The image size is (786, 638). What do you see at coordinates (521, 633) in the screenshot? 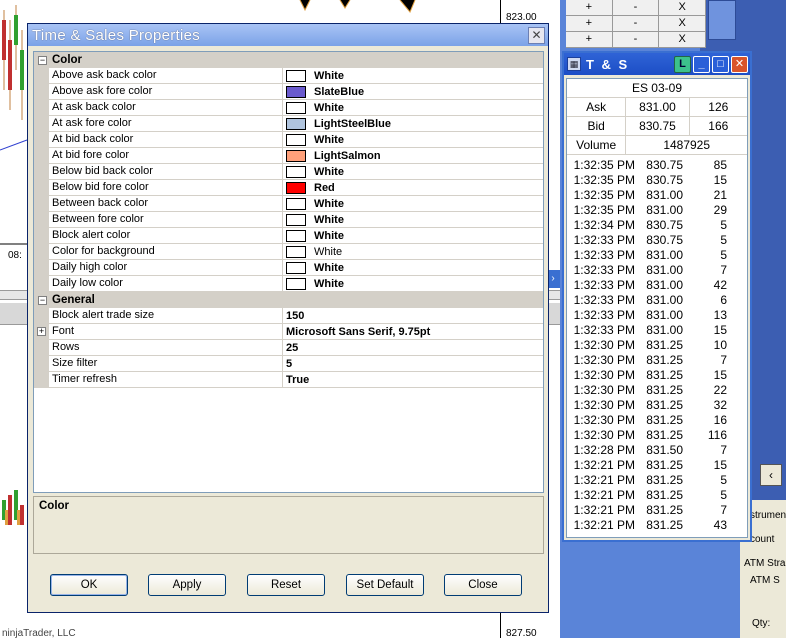
I see `price-label-bottom: 827.50` at bounding box center [521, 633].